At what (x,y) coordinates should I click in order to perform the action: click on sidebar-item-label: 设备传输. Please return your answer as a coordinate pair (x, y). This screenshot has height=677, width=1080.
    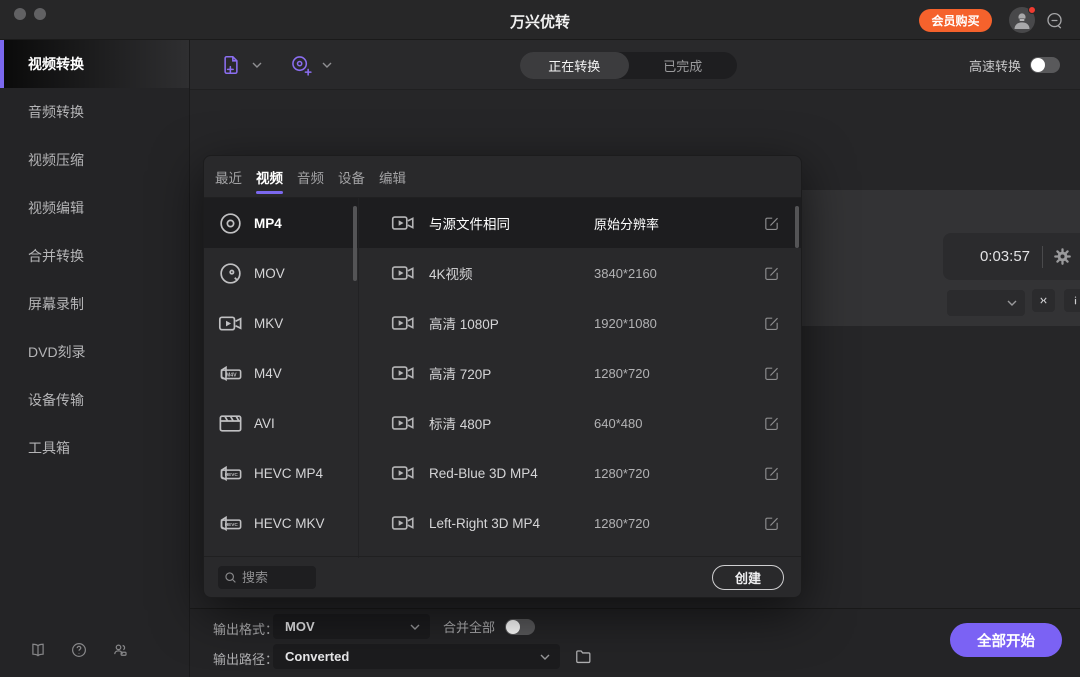
    Looking at the image, I should click on (56, 400).